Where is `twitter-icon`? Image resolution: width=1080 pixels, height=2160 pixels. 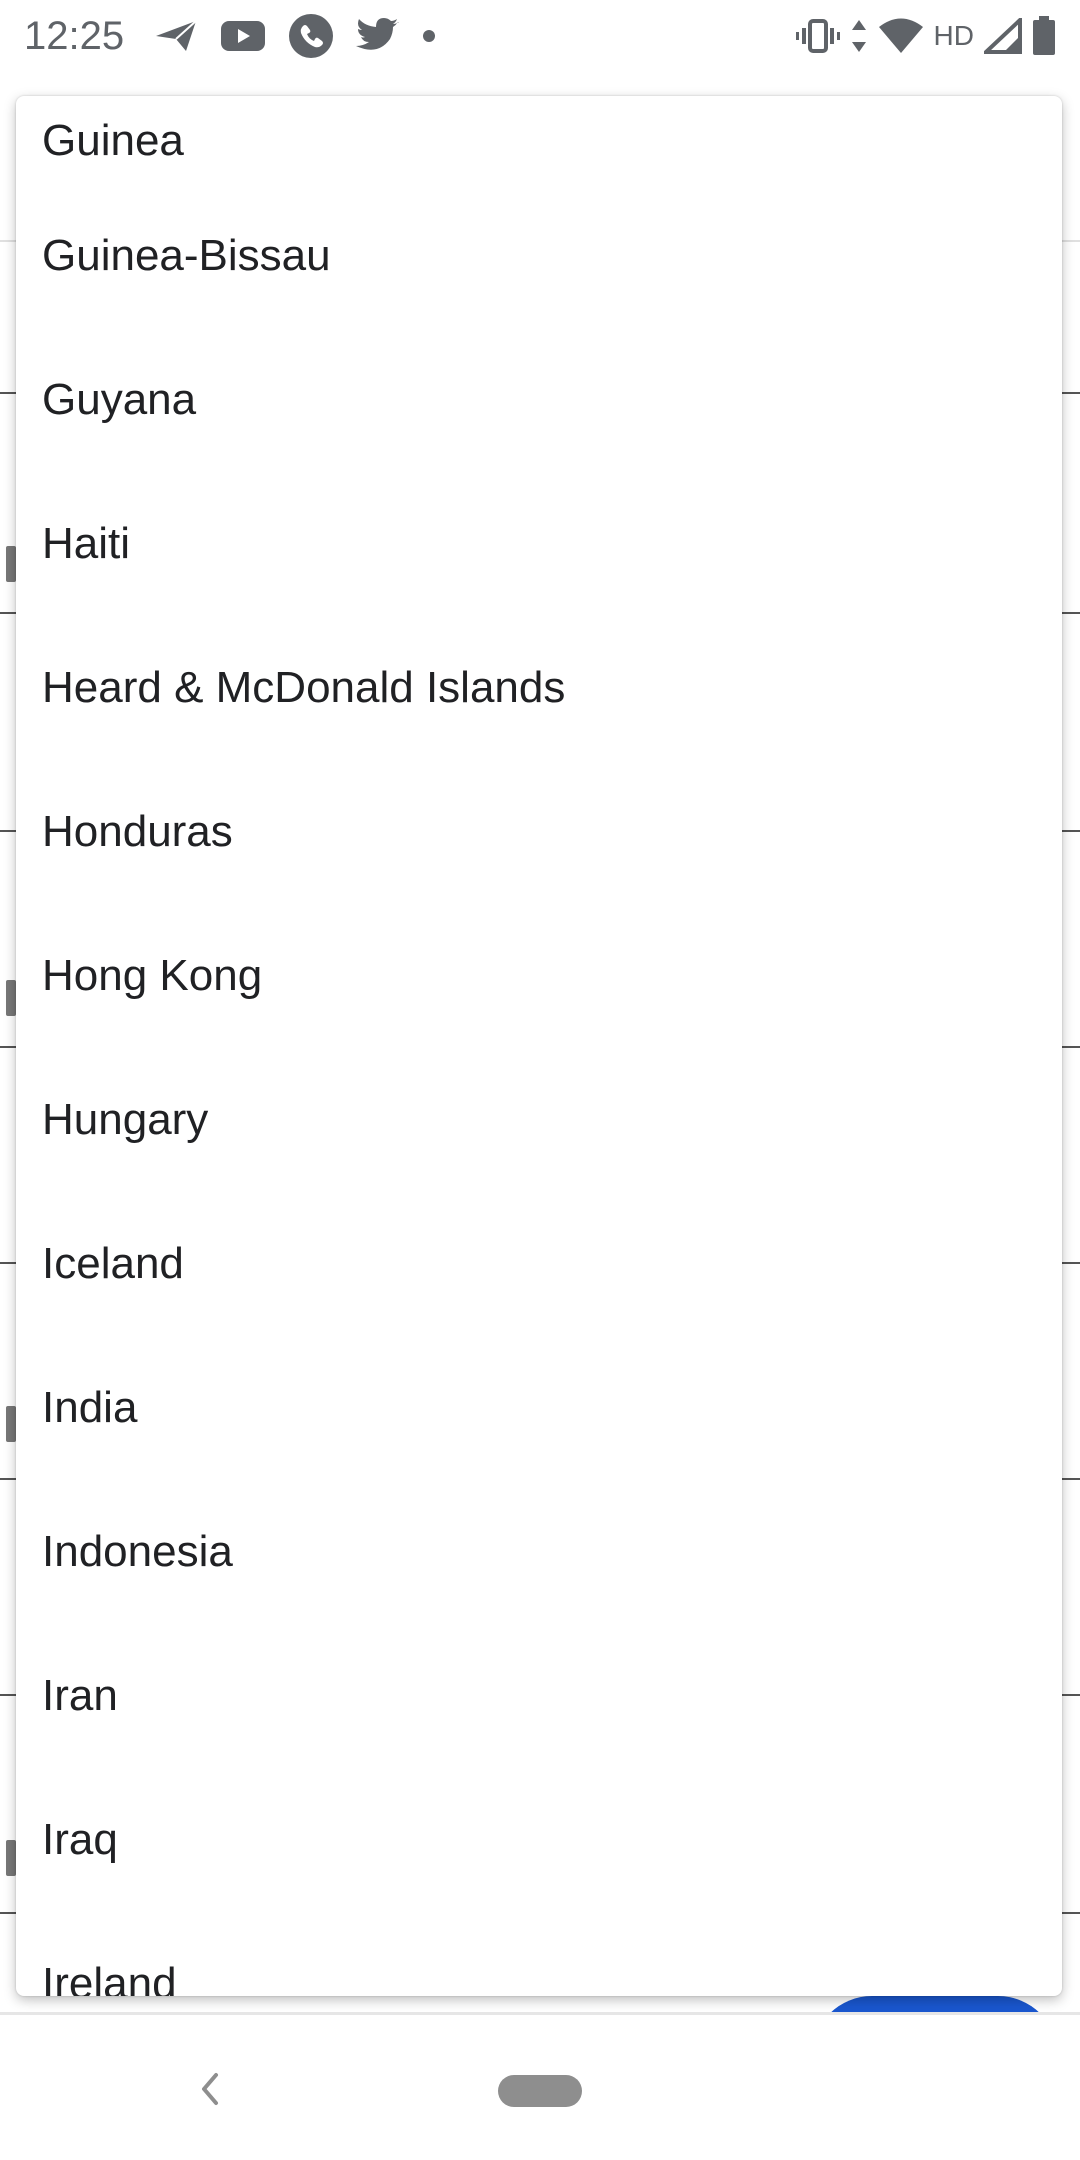 twitter-icon is located at coordinates (378, 36).